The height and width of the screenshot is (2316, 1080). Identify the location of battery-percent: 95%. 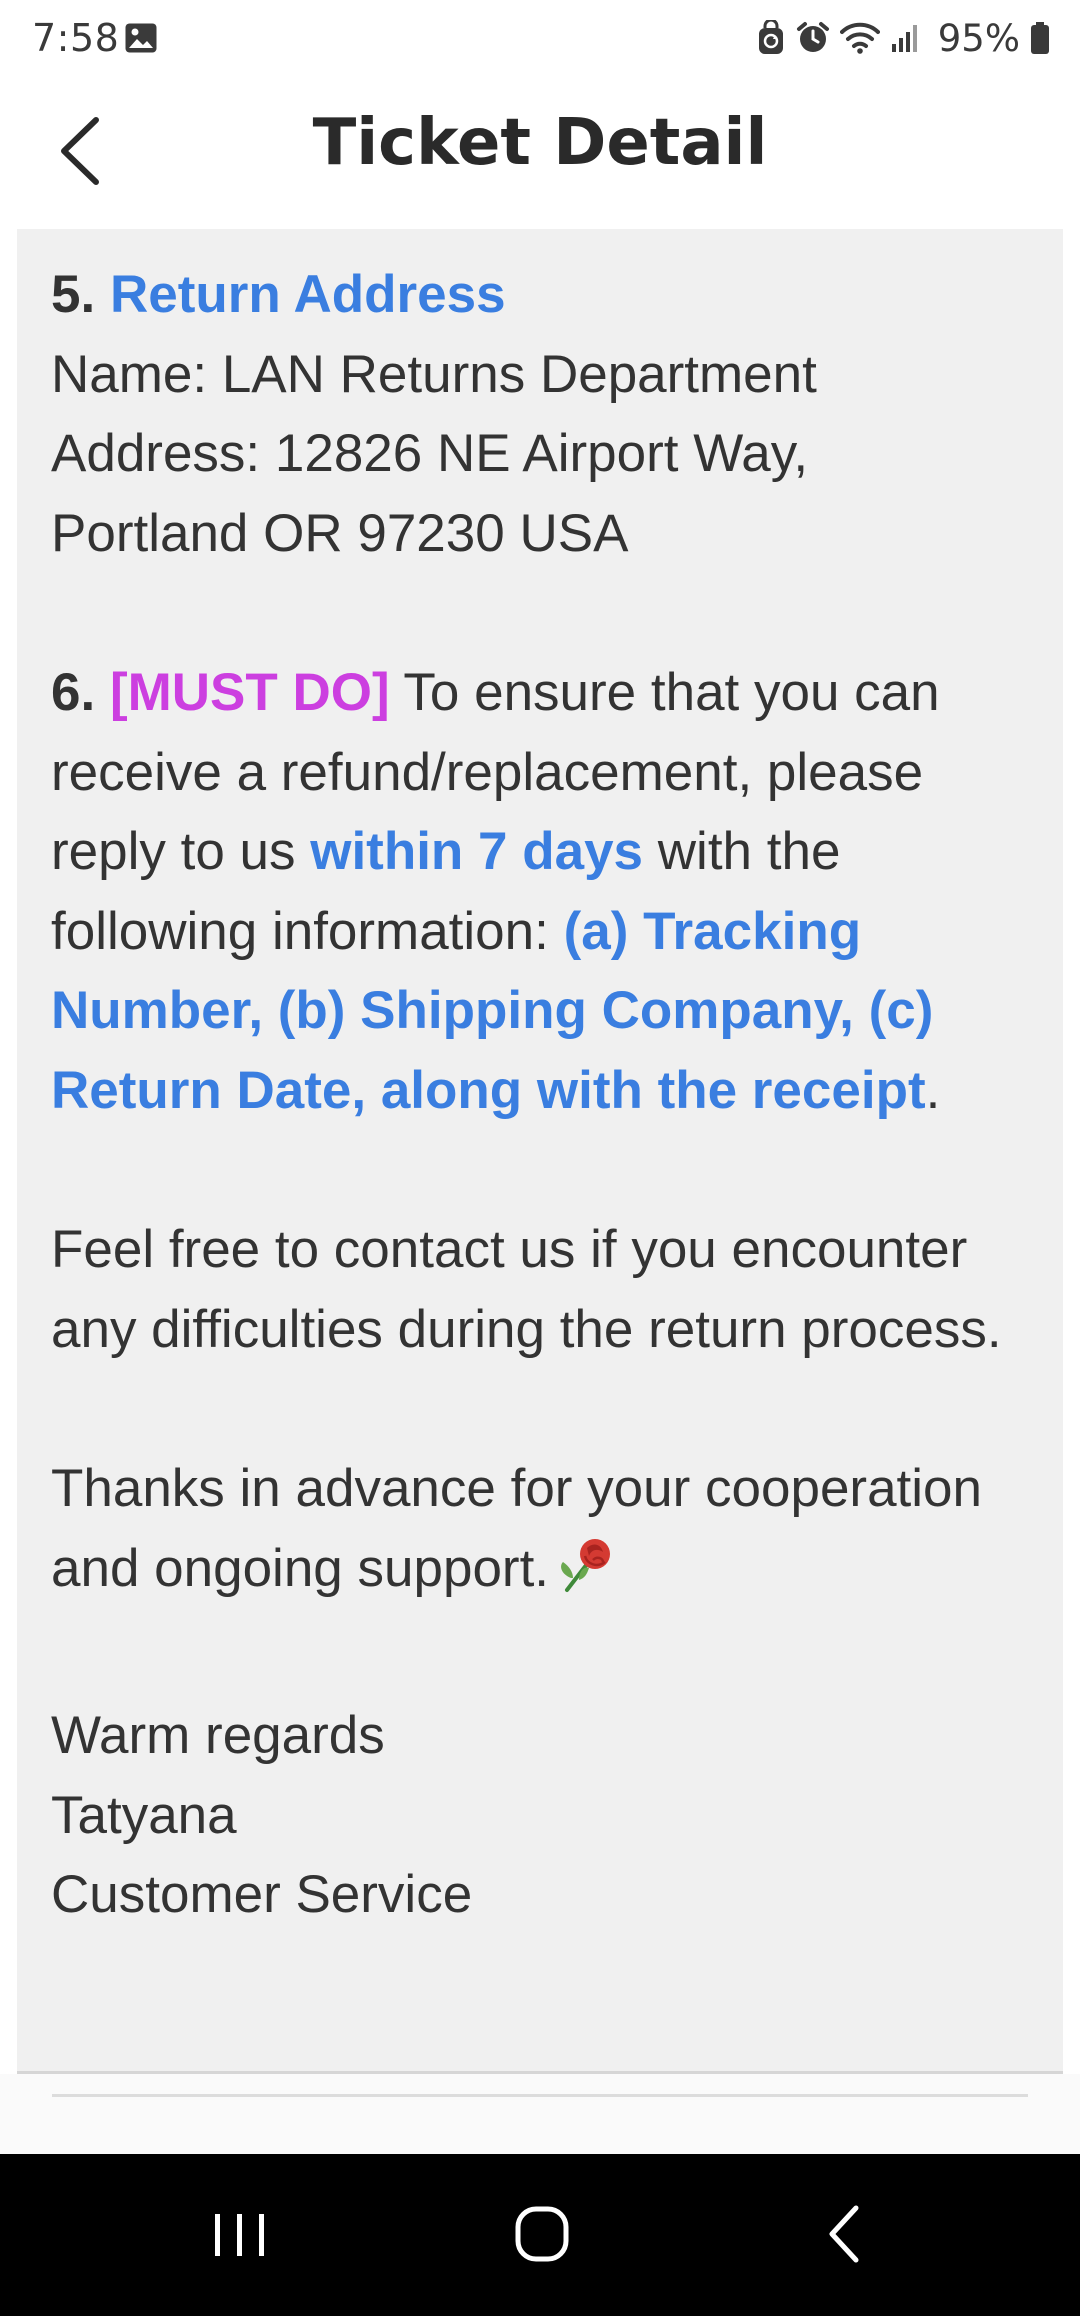
(978, 38).